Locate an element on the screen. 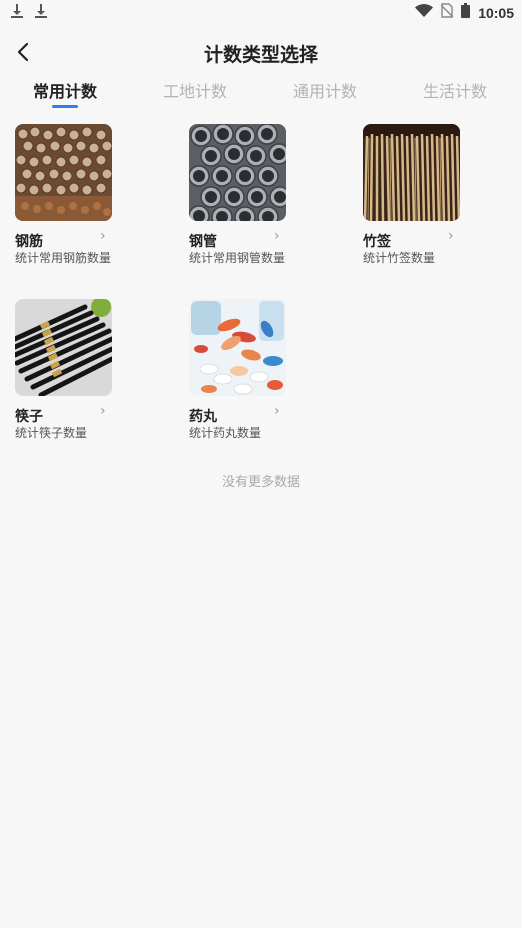 The image size is (522, 928). card-bamboo-skewer: 竹签 › 统计竹签数量 is located at coordinates (442, 204).